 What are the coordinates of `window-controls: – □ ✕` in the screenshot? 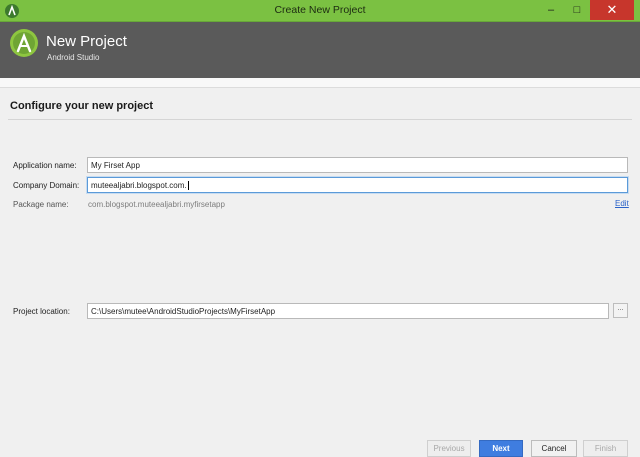 It's located at (586, 10).